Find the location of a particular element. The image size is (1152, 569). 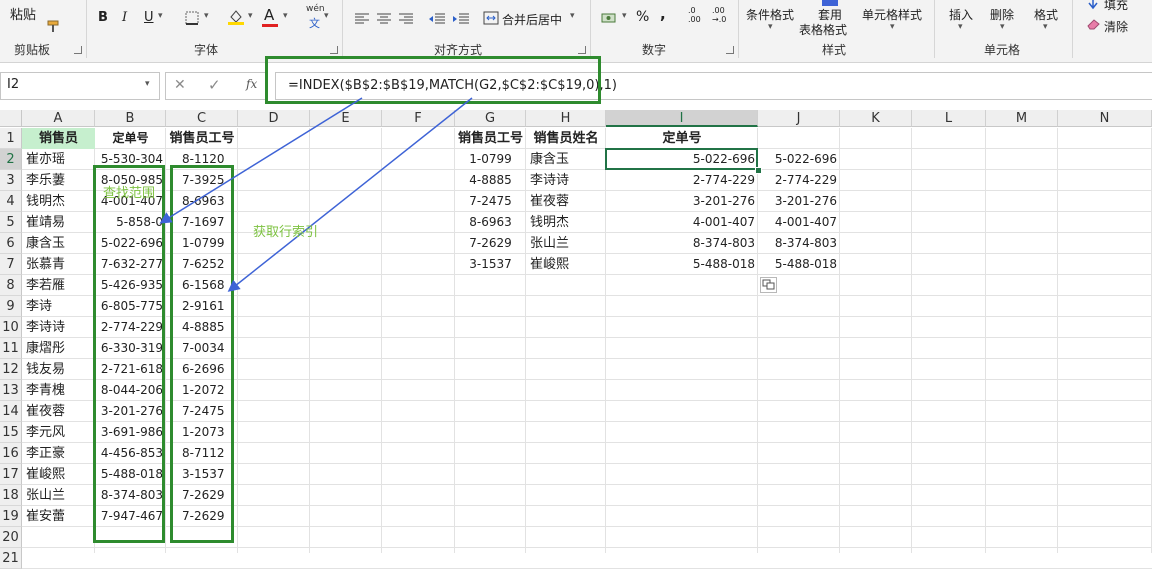

format-painter-icon is located at coordinates (54, 26).